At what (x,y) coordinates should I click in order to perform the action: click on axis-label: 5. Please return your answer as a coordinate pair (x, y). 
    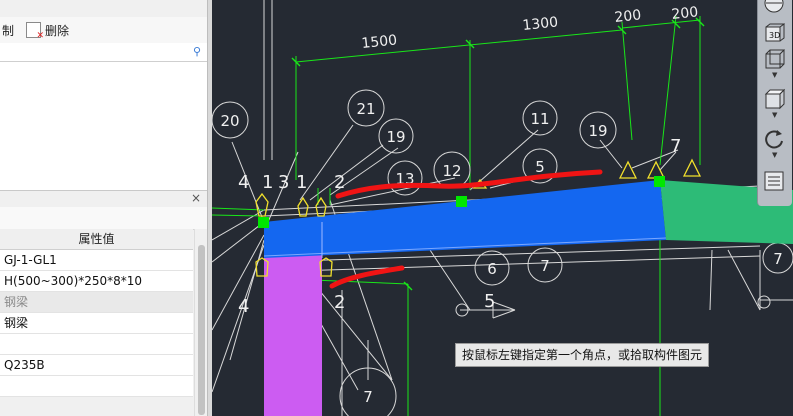
    Looking at the image, I should click on (489, 301).